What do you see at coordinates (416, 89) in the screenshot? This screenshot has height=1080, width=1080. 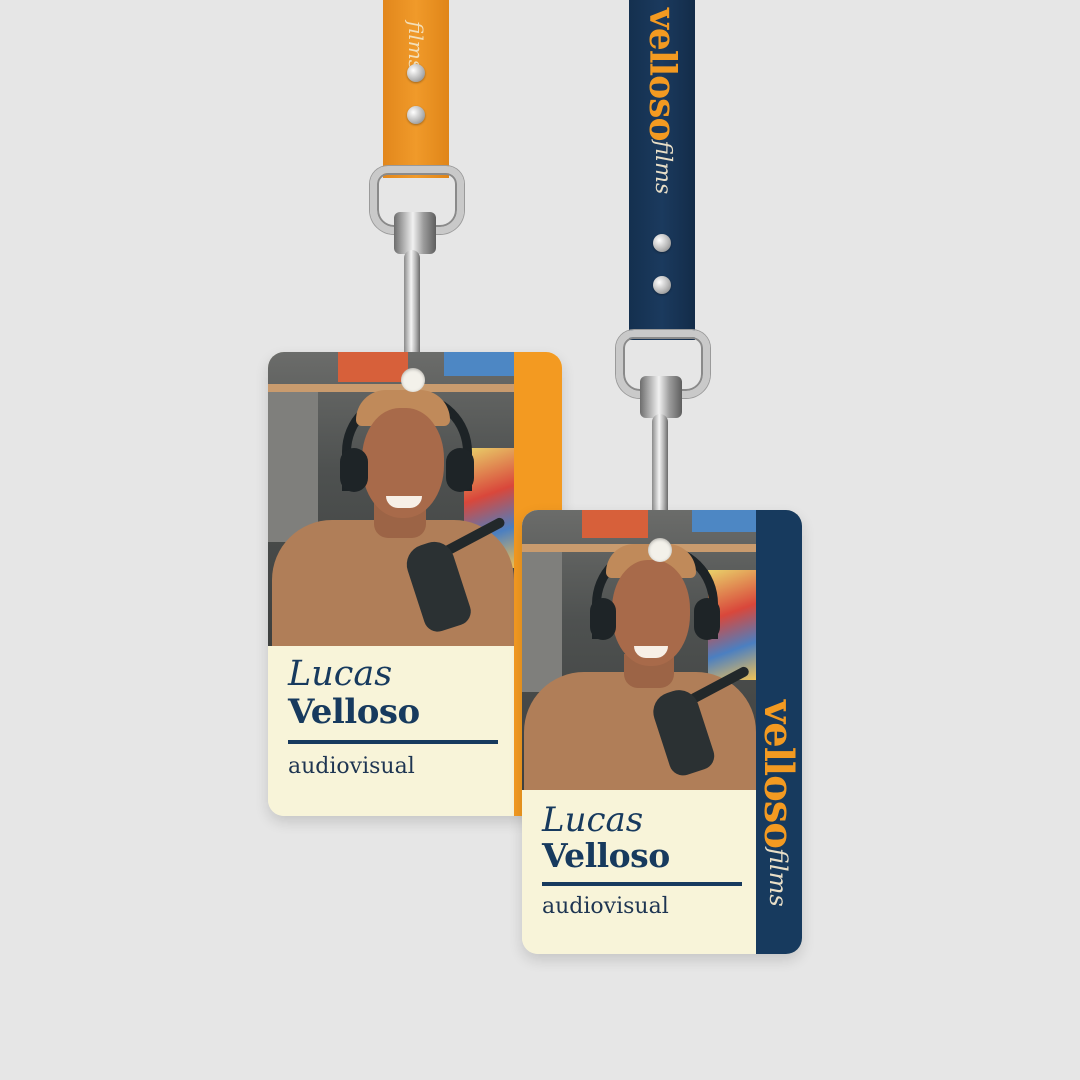 I see `orange-lanyard-strap: films` at bounding box center [416, 89].